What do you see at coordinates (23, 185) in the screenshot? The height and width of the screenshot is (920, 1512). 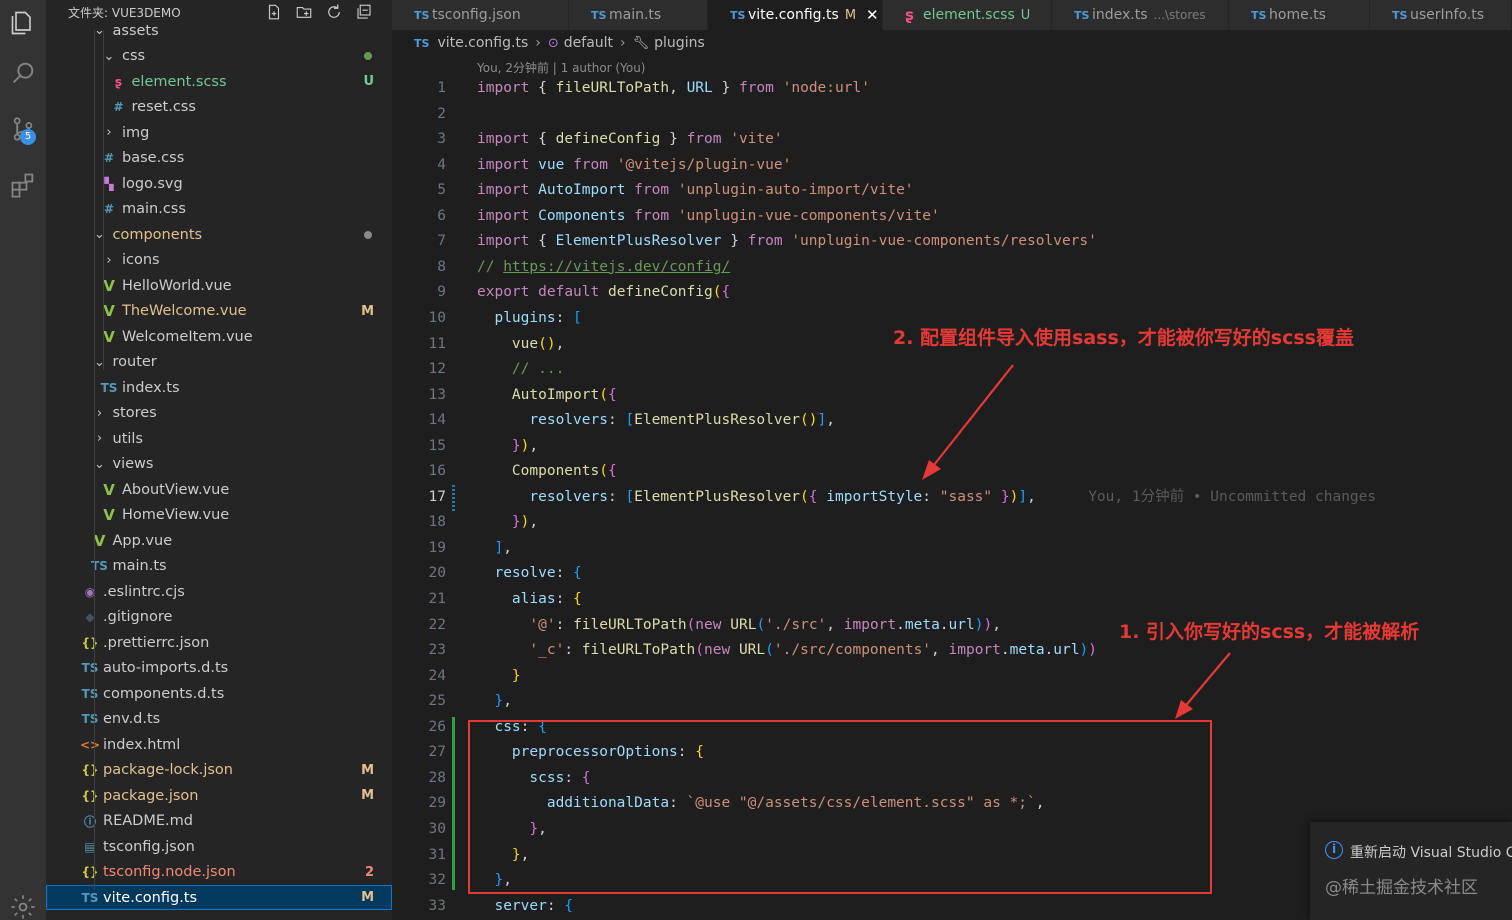 I see `extensions-icon` at bounding box center [23, 185].